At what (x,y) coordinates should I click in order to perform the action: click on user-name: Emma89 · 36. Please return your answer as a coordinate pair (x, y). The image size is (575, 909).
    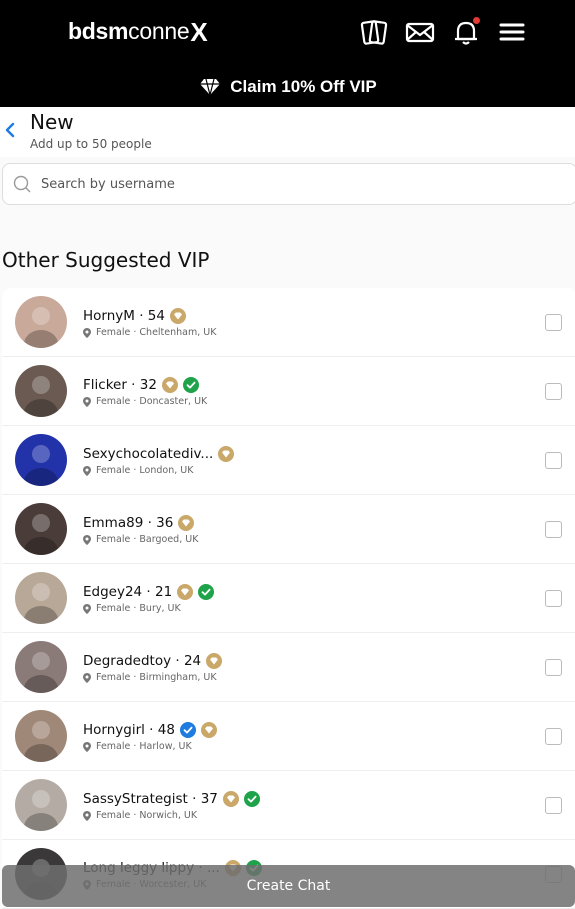
    Looking at the image, I should click on (128, 523).